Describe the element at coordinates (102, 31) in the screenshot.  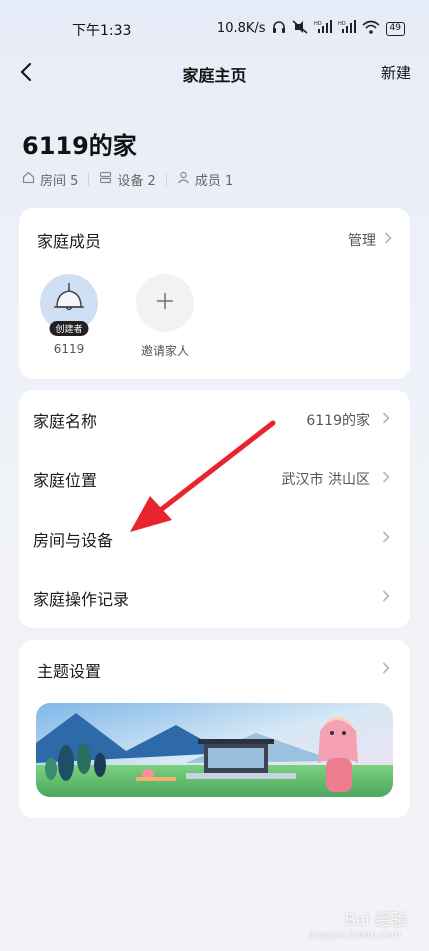
I see `status-time: 下午1:33` at that location.